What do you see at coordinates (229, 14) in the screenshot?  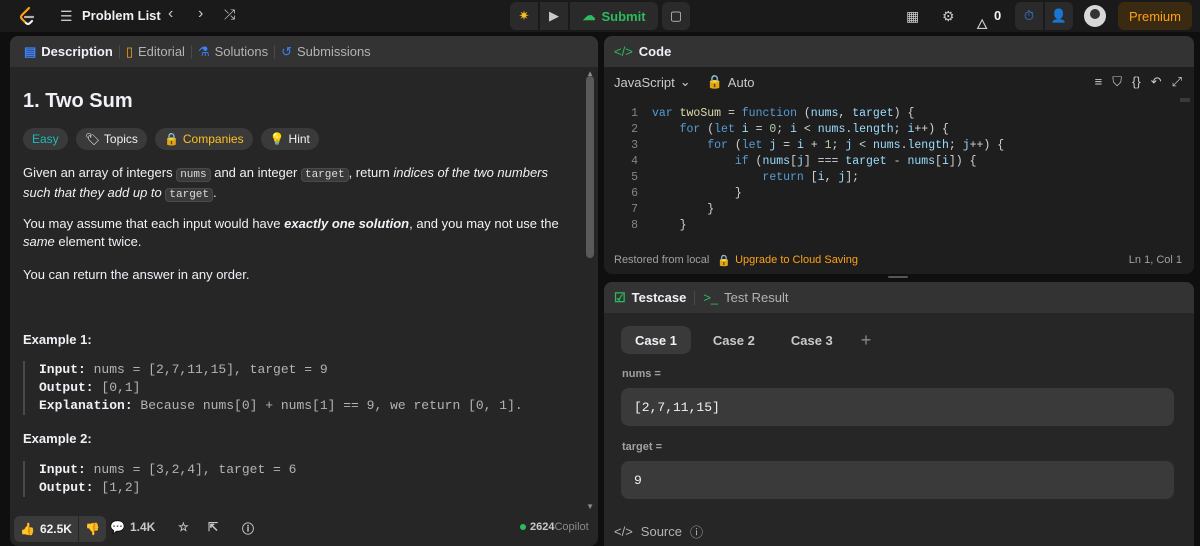 I see `shuffle-icon: ⤮` at bounding box center [229, 14].